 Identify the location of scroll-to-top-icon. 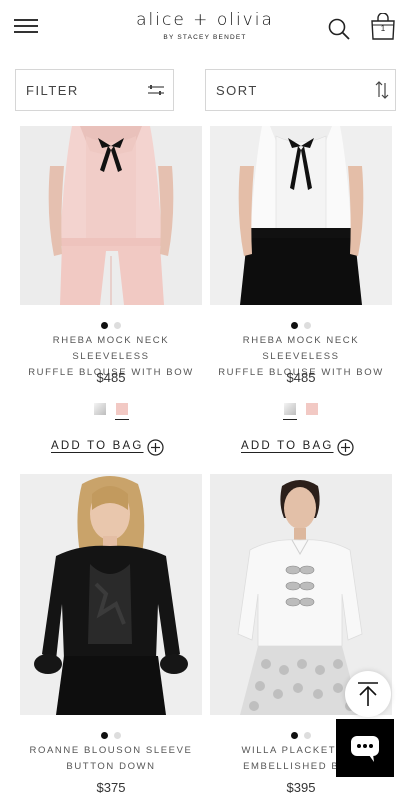
(368, 694).